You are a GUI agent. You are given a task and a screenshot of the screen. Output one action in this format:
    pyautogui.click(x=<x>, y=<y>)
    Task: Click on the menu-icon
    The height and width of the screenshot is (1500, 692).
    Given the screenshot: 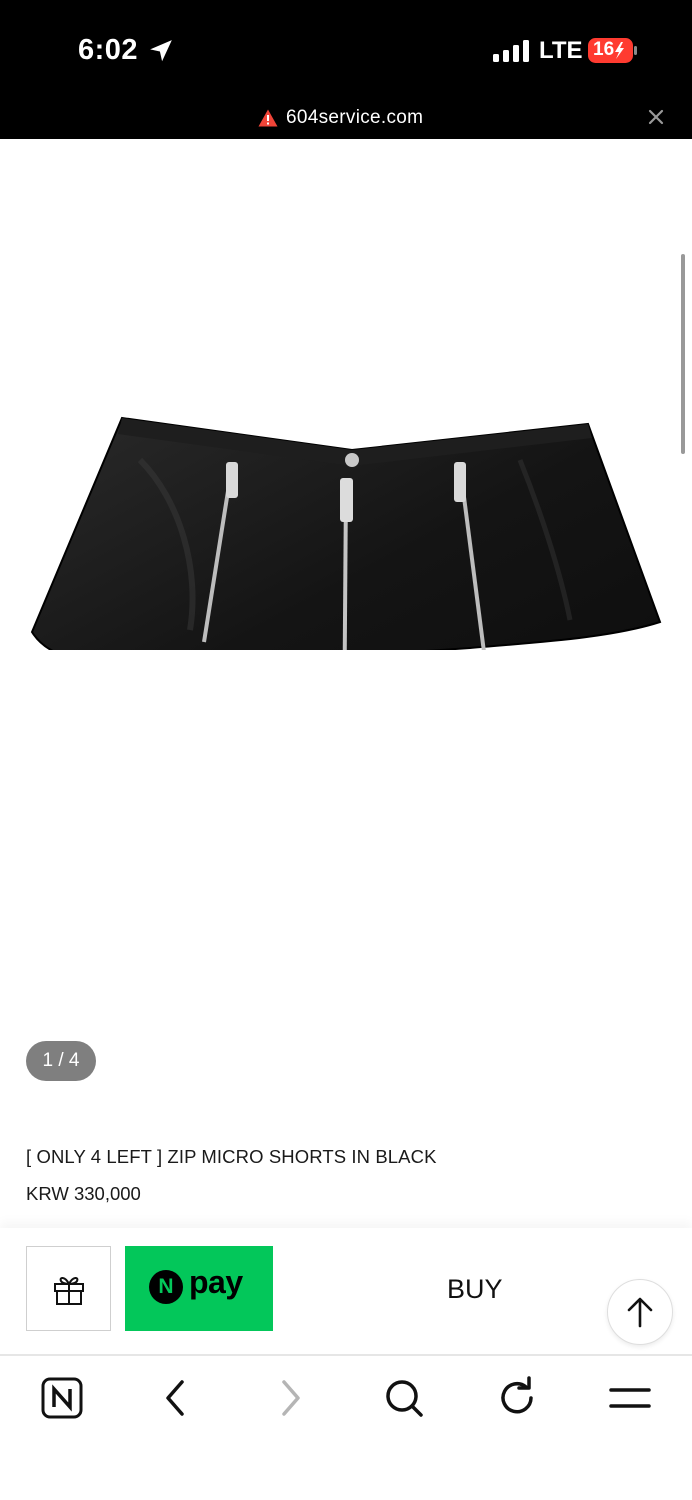 What is the action you would take?
    pyautogui.click(x=630, y=1398)
    